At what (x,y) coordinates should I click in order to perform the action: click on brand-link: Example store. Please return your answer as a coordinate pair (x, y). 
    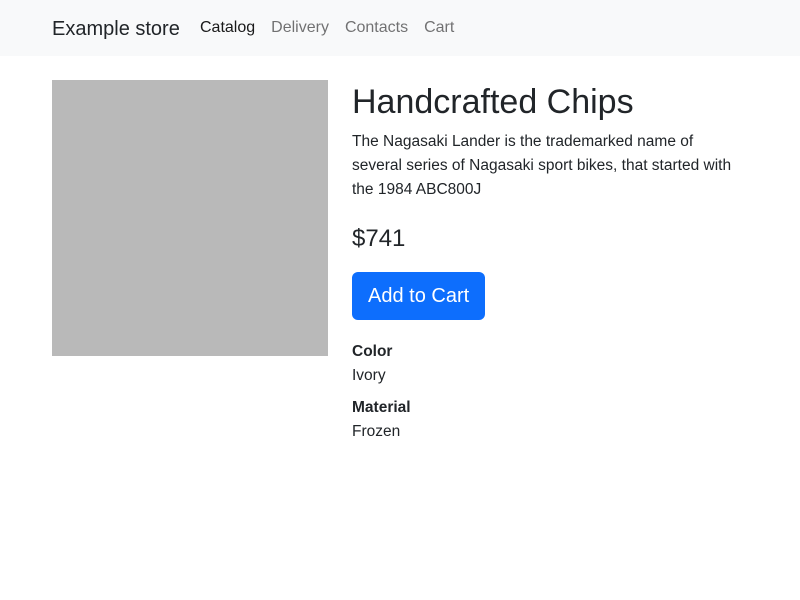
    Looking at the image, I should click on (116, 29).